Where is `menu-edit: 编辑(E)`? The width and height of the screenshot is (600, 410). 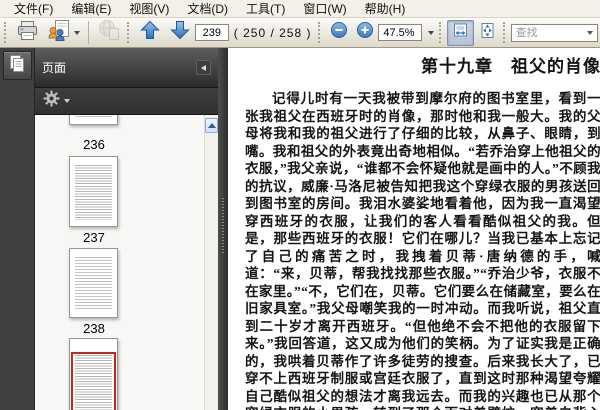
menu-edit: 编辑(E) is located at coordinates (91, 9).